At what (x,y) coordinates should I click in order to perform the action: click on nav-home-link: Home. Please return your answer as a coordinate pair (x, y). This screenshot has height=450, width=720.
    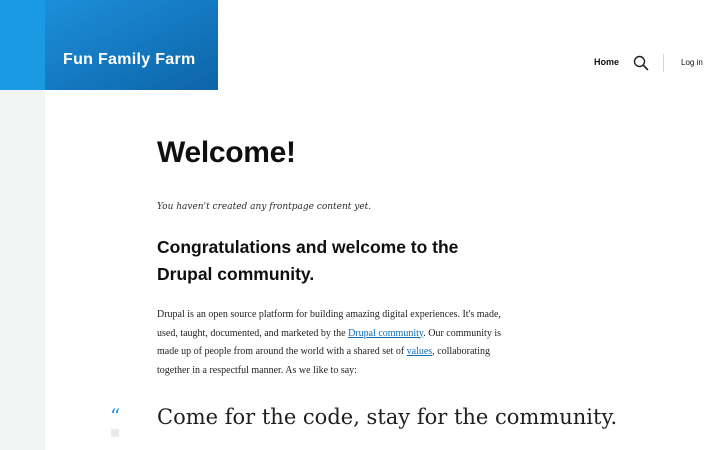
    Looking at the image, I should click on (606, 62).